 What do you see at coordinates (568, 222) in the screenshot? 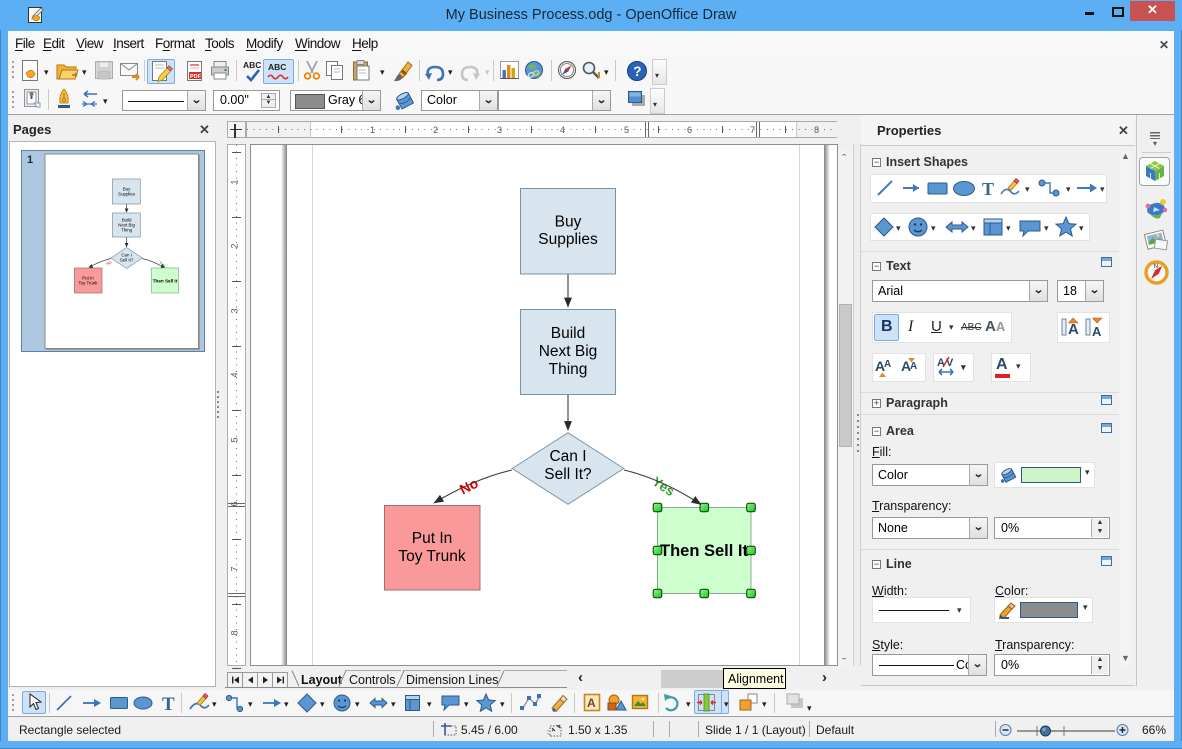
I see `svg-text: Buy` at bounding box center [568, 222].